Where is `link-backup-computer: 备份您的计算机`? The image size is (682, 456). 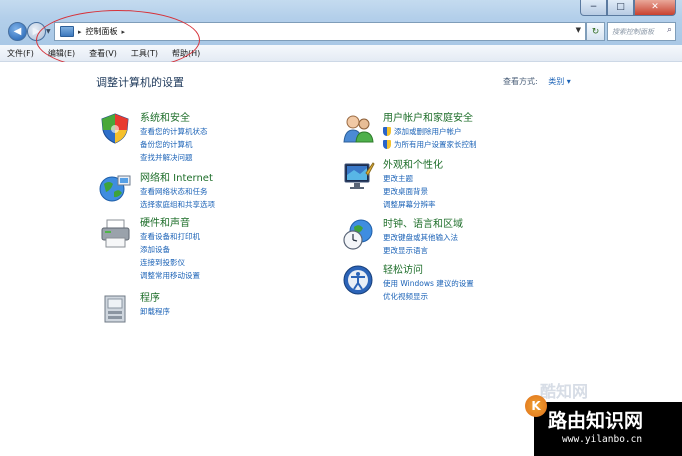
link-backup-computer: 备份您的计算机 is located at coordinates (174, 144).